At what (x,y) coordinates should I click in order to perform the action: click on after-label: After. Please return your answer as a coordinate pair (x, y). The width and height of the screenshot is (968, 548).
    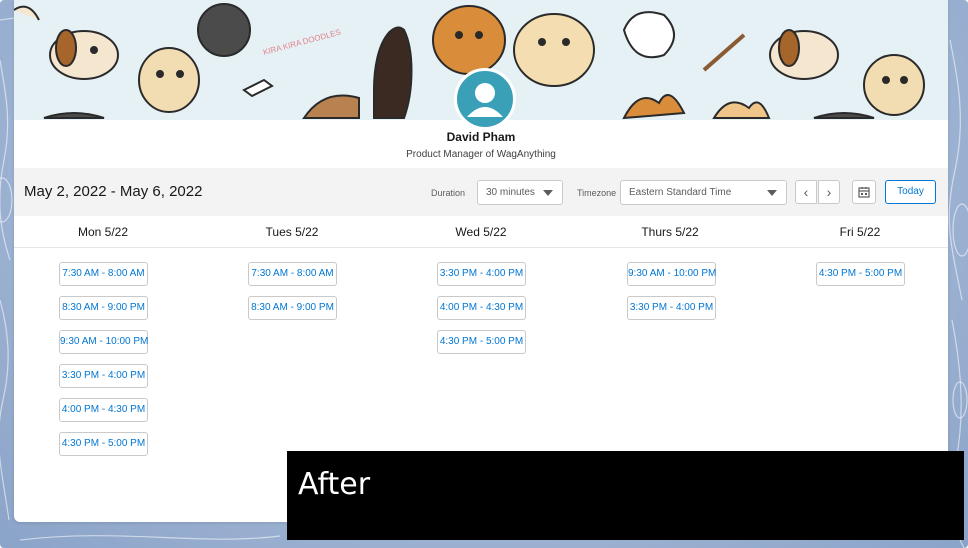
    Looking at the image, I should click on (334, 484).